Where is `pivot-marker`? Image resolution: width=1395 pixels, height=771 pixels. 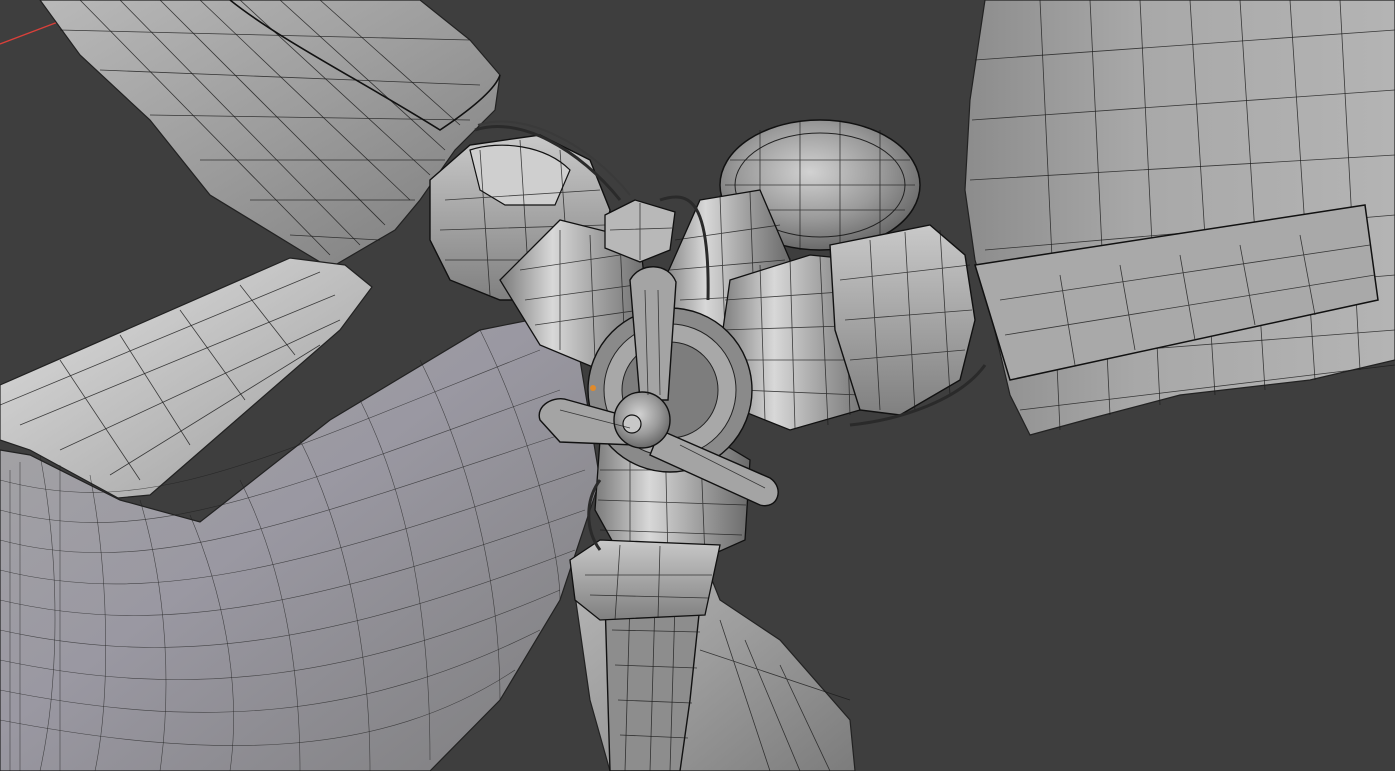
pivot-marker is located at coordinates (593, 388).